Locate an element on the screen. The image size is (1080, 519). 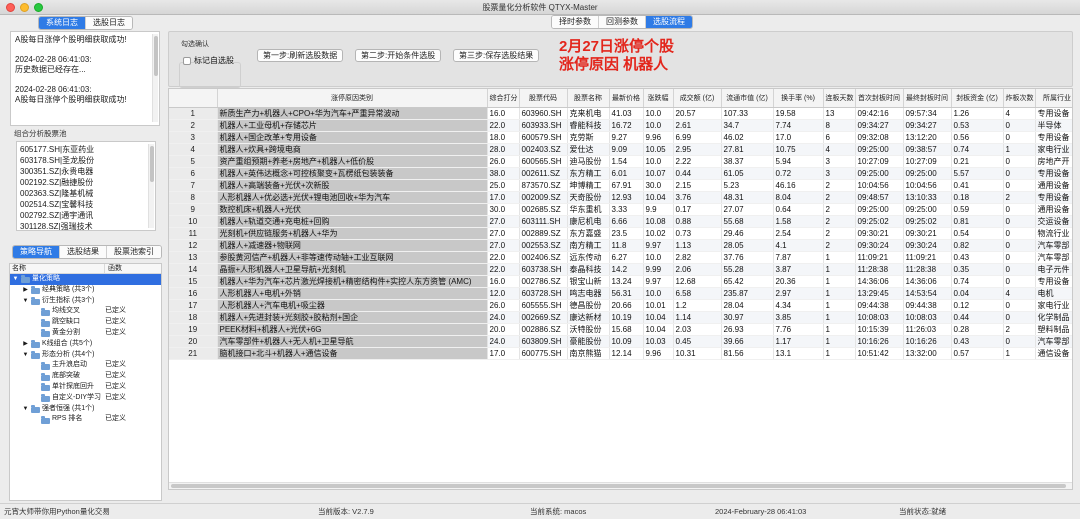
tree-node: 主升浪启动 已定义 is located at coordinates (85, 365).